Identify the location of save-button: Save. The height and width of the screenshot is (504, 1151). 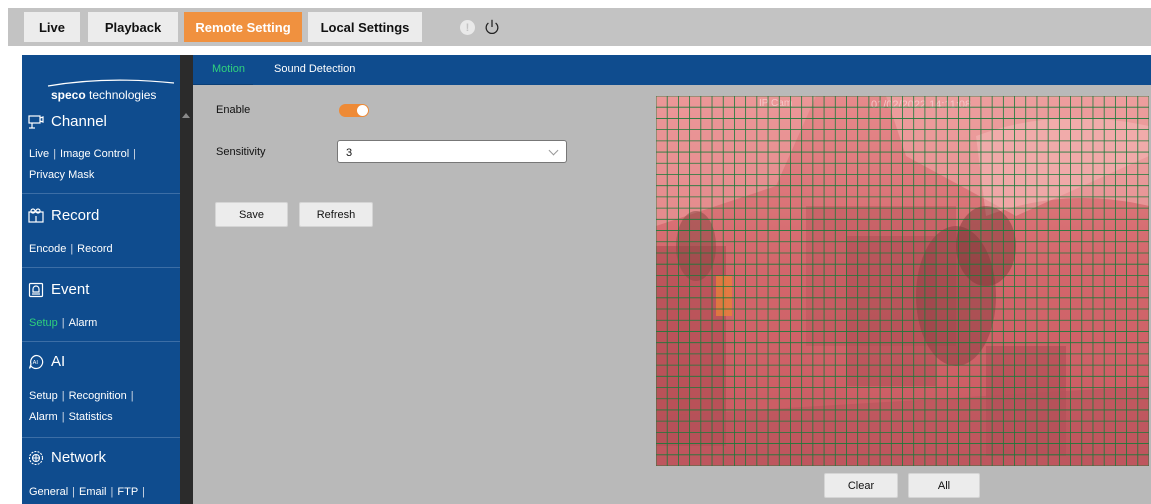
(251, 214).